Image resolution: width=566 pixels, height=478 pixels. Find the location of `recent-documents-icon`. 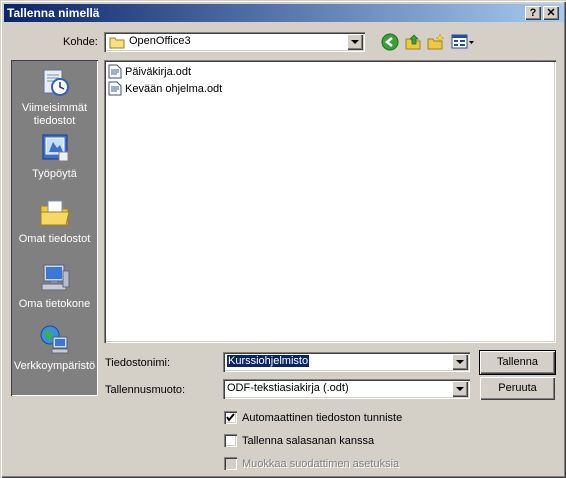

recent-documents-icon is located at coordinates (56, 82).